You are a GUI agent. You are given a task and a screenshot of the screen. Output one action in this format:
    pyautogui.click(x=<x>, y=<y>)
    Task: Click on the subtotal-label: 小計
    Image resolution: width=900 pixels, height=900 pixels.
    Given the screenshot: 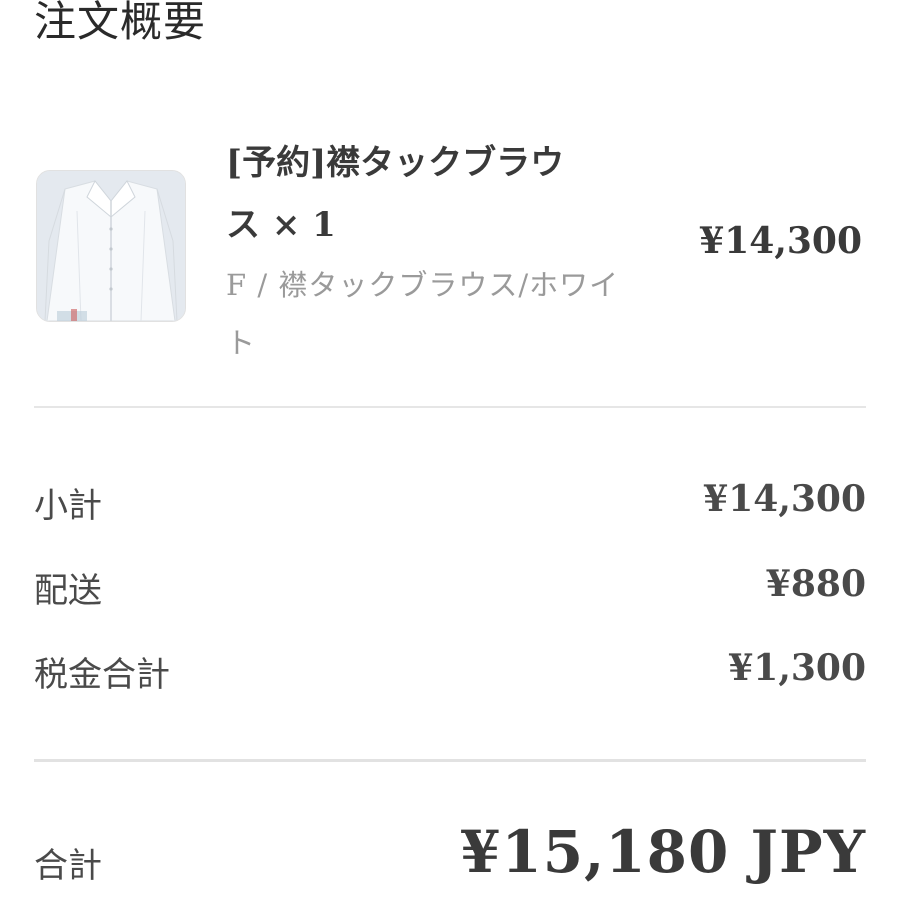 What is the action you would take?
    pyautogui.click(x=68, y=506)
    